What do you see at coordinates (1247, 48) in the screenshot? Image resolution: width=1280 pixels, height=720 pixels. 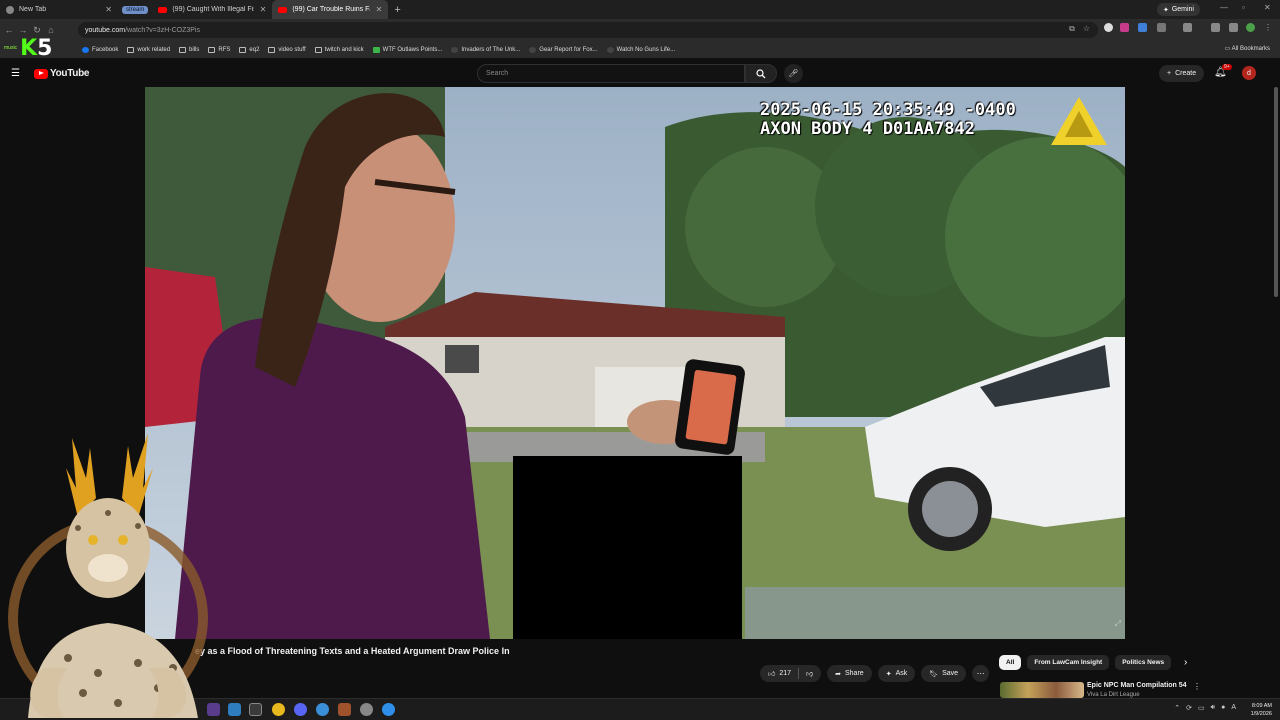 I see `all-bookmarks: ▭ All Bookmarks` at bounding box center [1247, 48].